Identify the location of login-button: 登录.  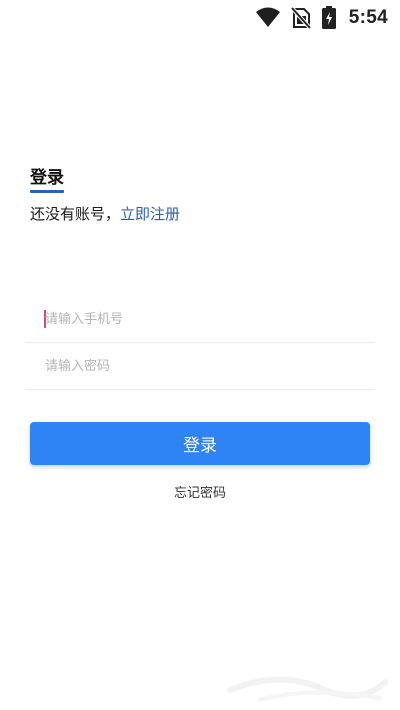
(200, 443).